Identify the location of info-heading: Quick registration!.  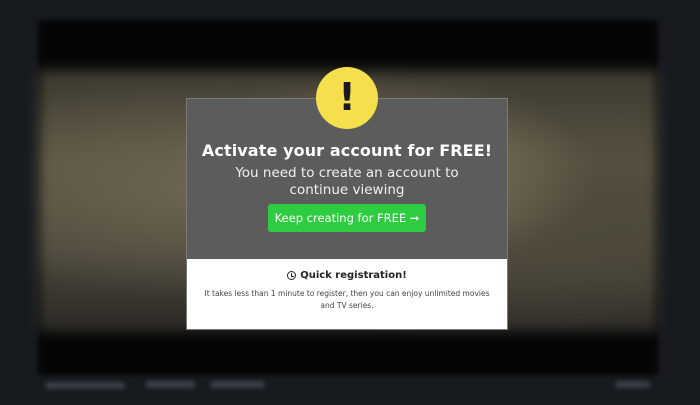
(347, 275).